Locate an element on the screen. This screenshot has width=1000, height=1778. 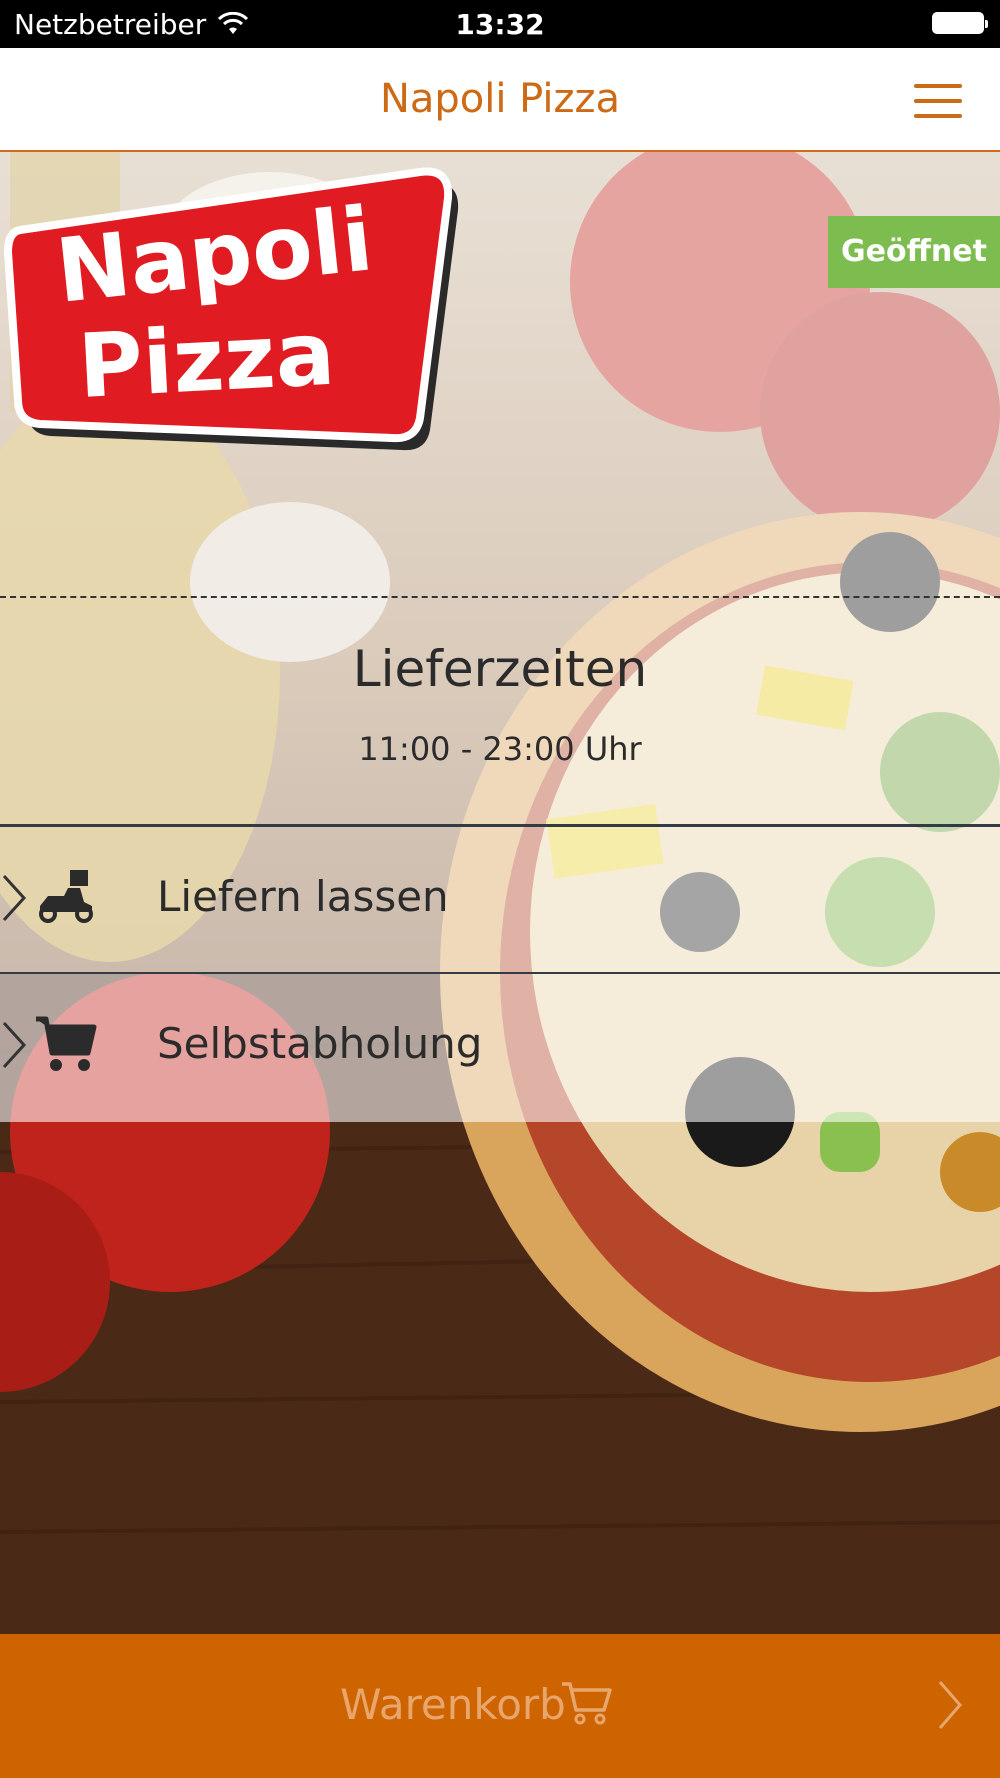
napoli-pizza-logo: Napoli Pizza is located at coordinates (231, 309).